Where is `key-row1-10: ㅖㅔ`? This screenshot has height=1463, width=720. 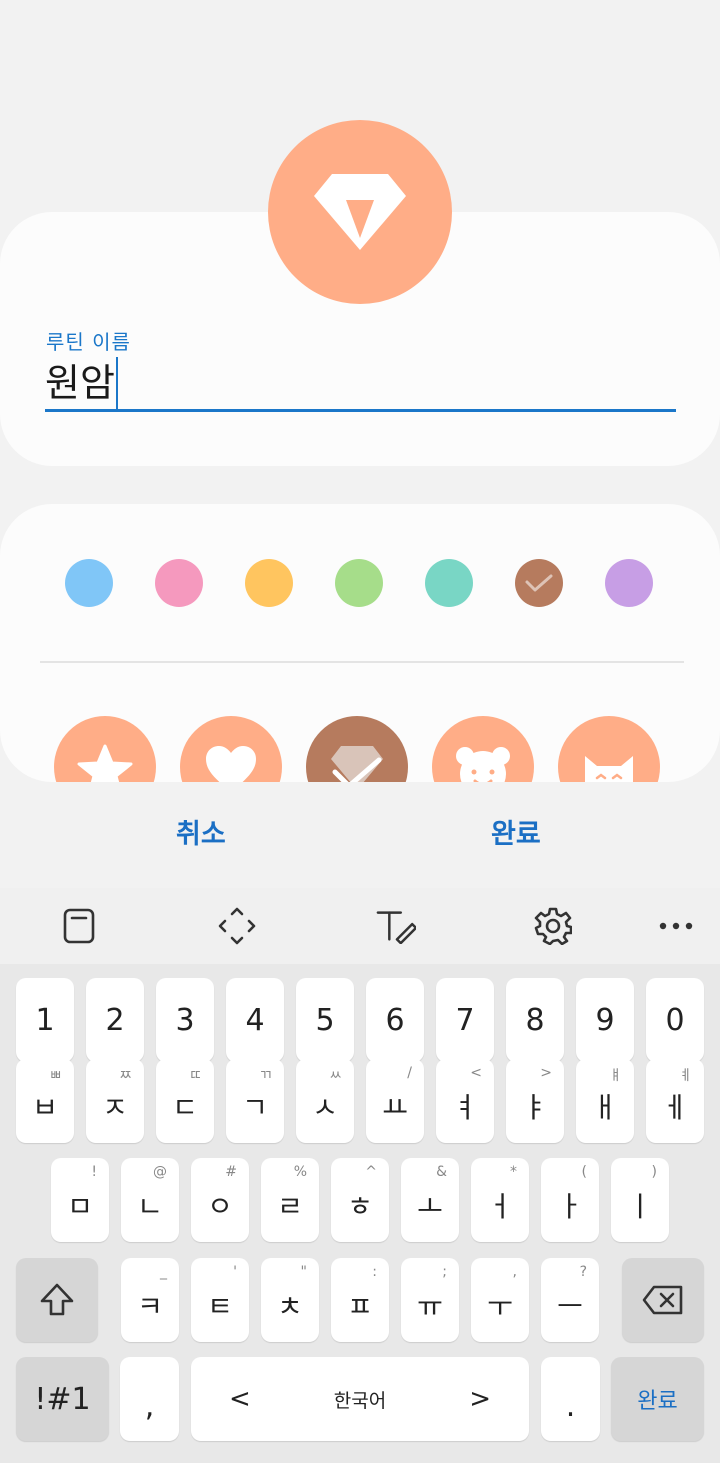 key-row1-10: ㅖㅔ is located at coordinates (675, 1101).